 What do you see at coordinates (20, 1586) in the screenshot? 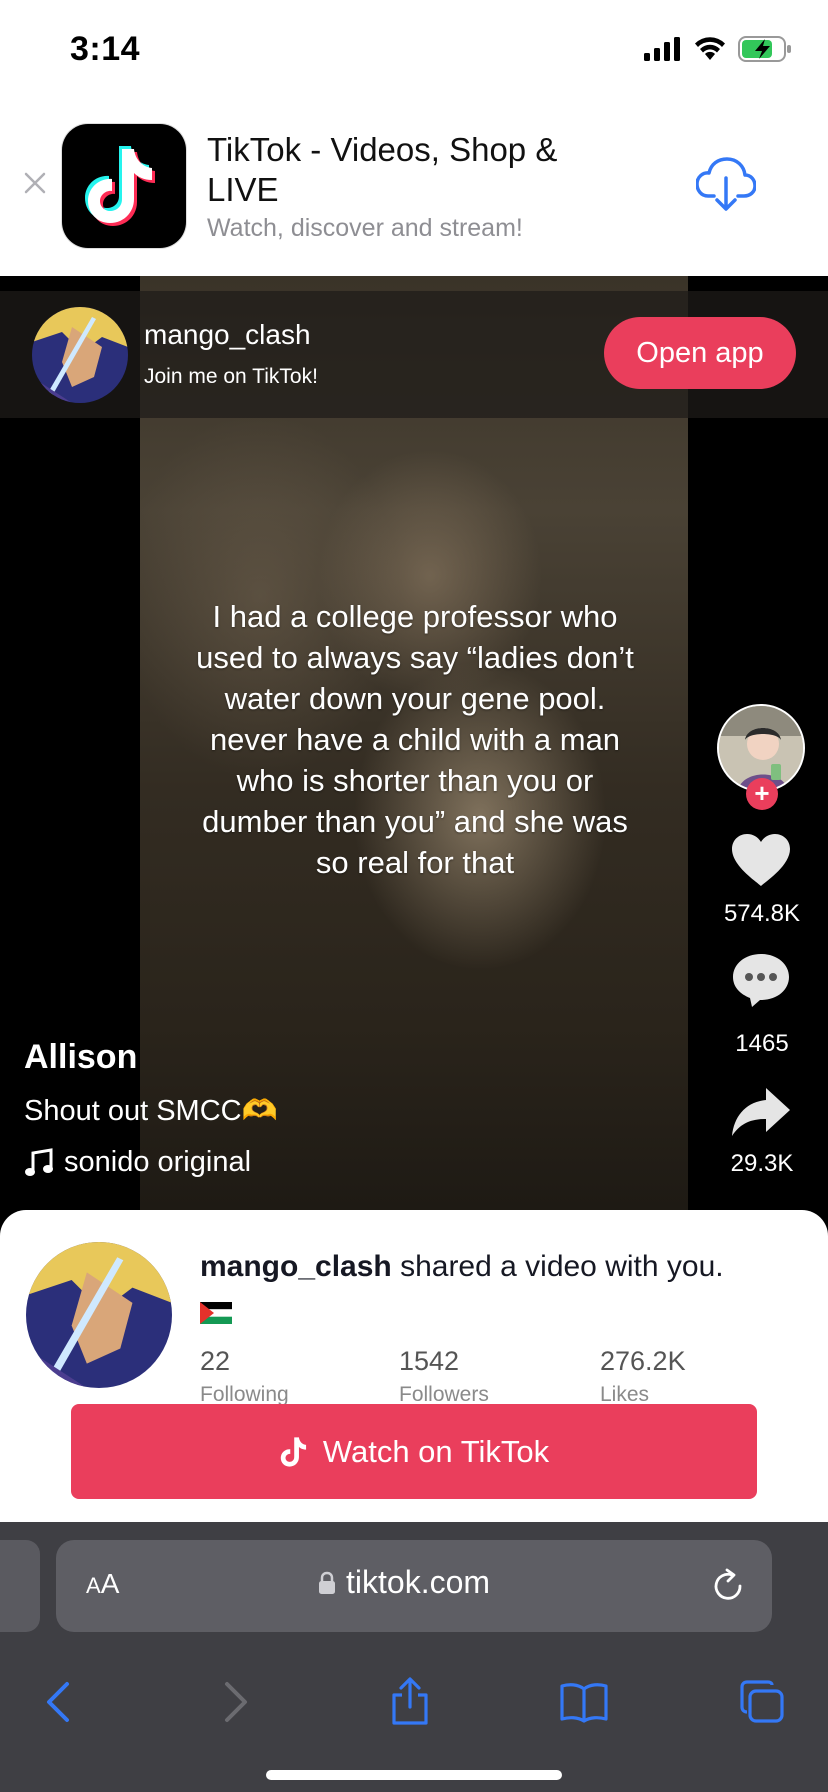
I see `previous-tab-stub` at bounding box center [20, 1586].